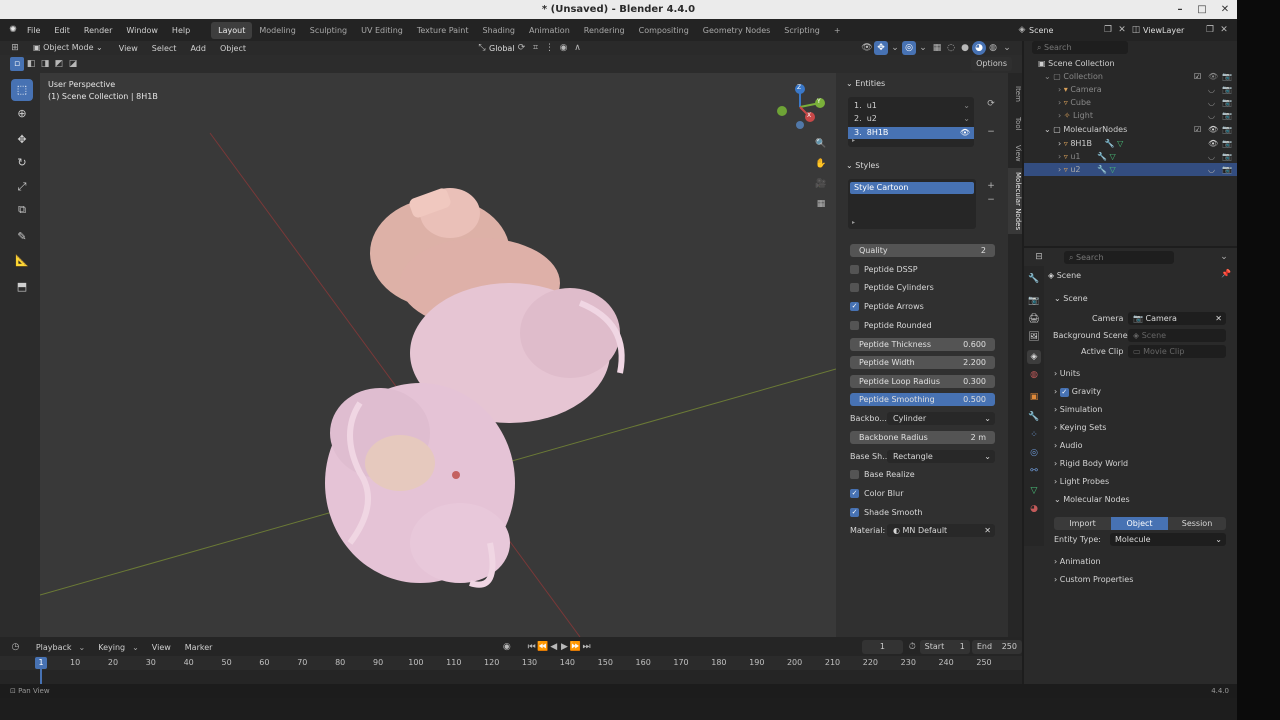 This screenshot has height=720, width=1280. Describe the element at coordinates (22, 287) in the screenshot. I see `add-cube-tool-icon: ⬒` at that location.